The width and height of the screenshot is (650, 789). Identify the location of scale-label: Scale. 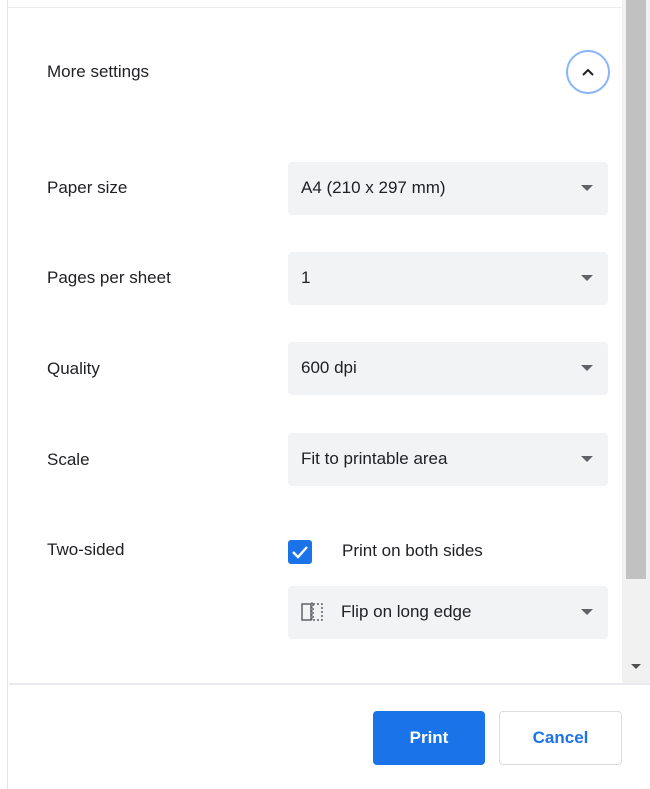
(68, 459).